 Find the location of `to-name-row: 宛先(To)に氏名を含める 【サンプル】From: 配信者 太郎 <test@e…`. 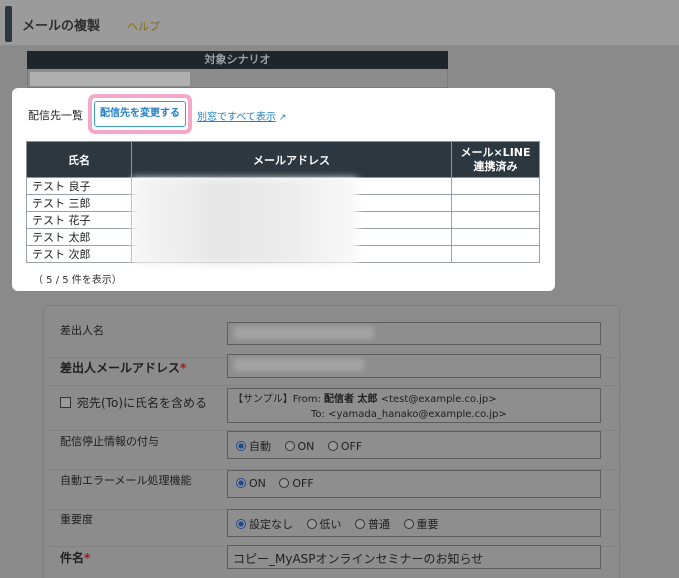

to-name-row: 宛先(To)に氏名を含める 【サンプル】From: 配信者 太郎 <test@e… is located at coordinates (332, 408).